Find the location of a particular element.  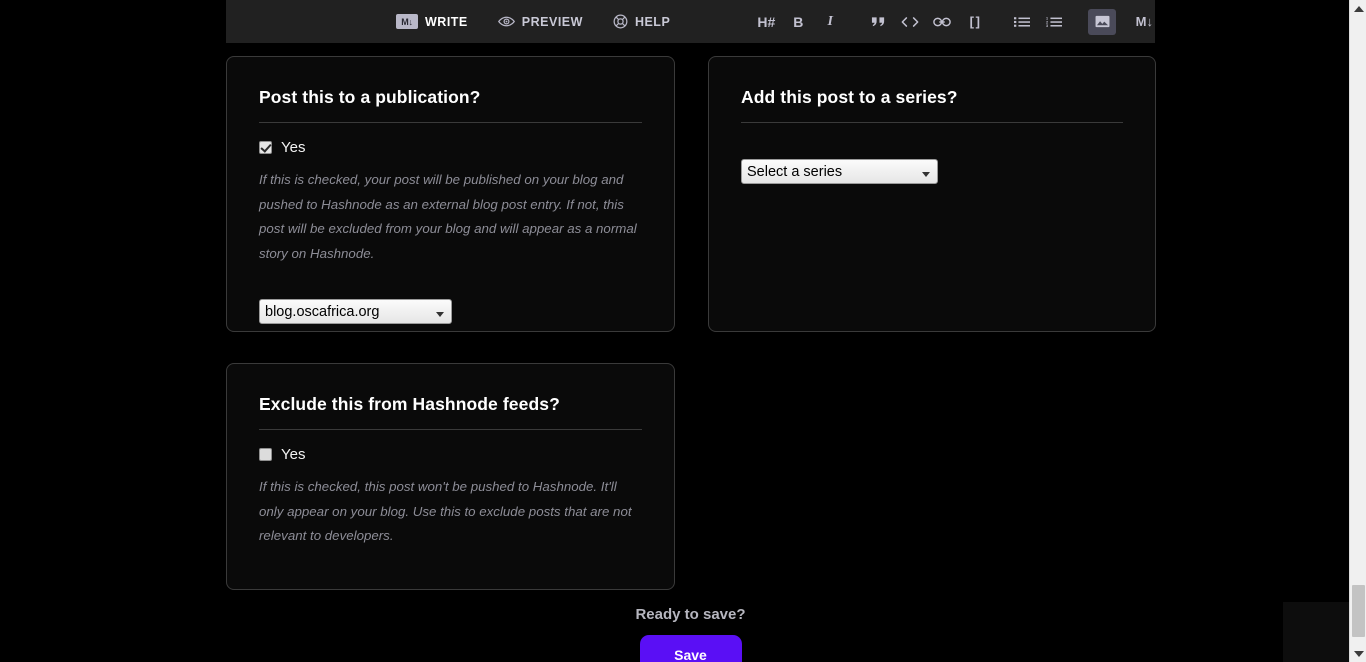

series-card-body: Select a series is located at coordinates (932, 153).